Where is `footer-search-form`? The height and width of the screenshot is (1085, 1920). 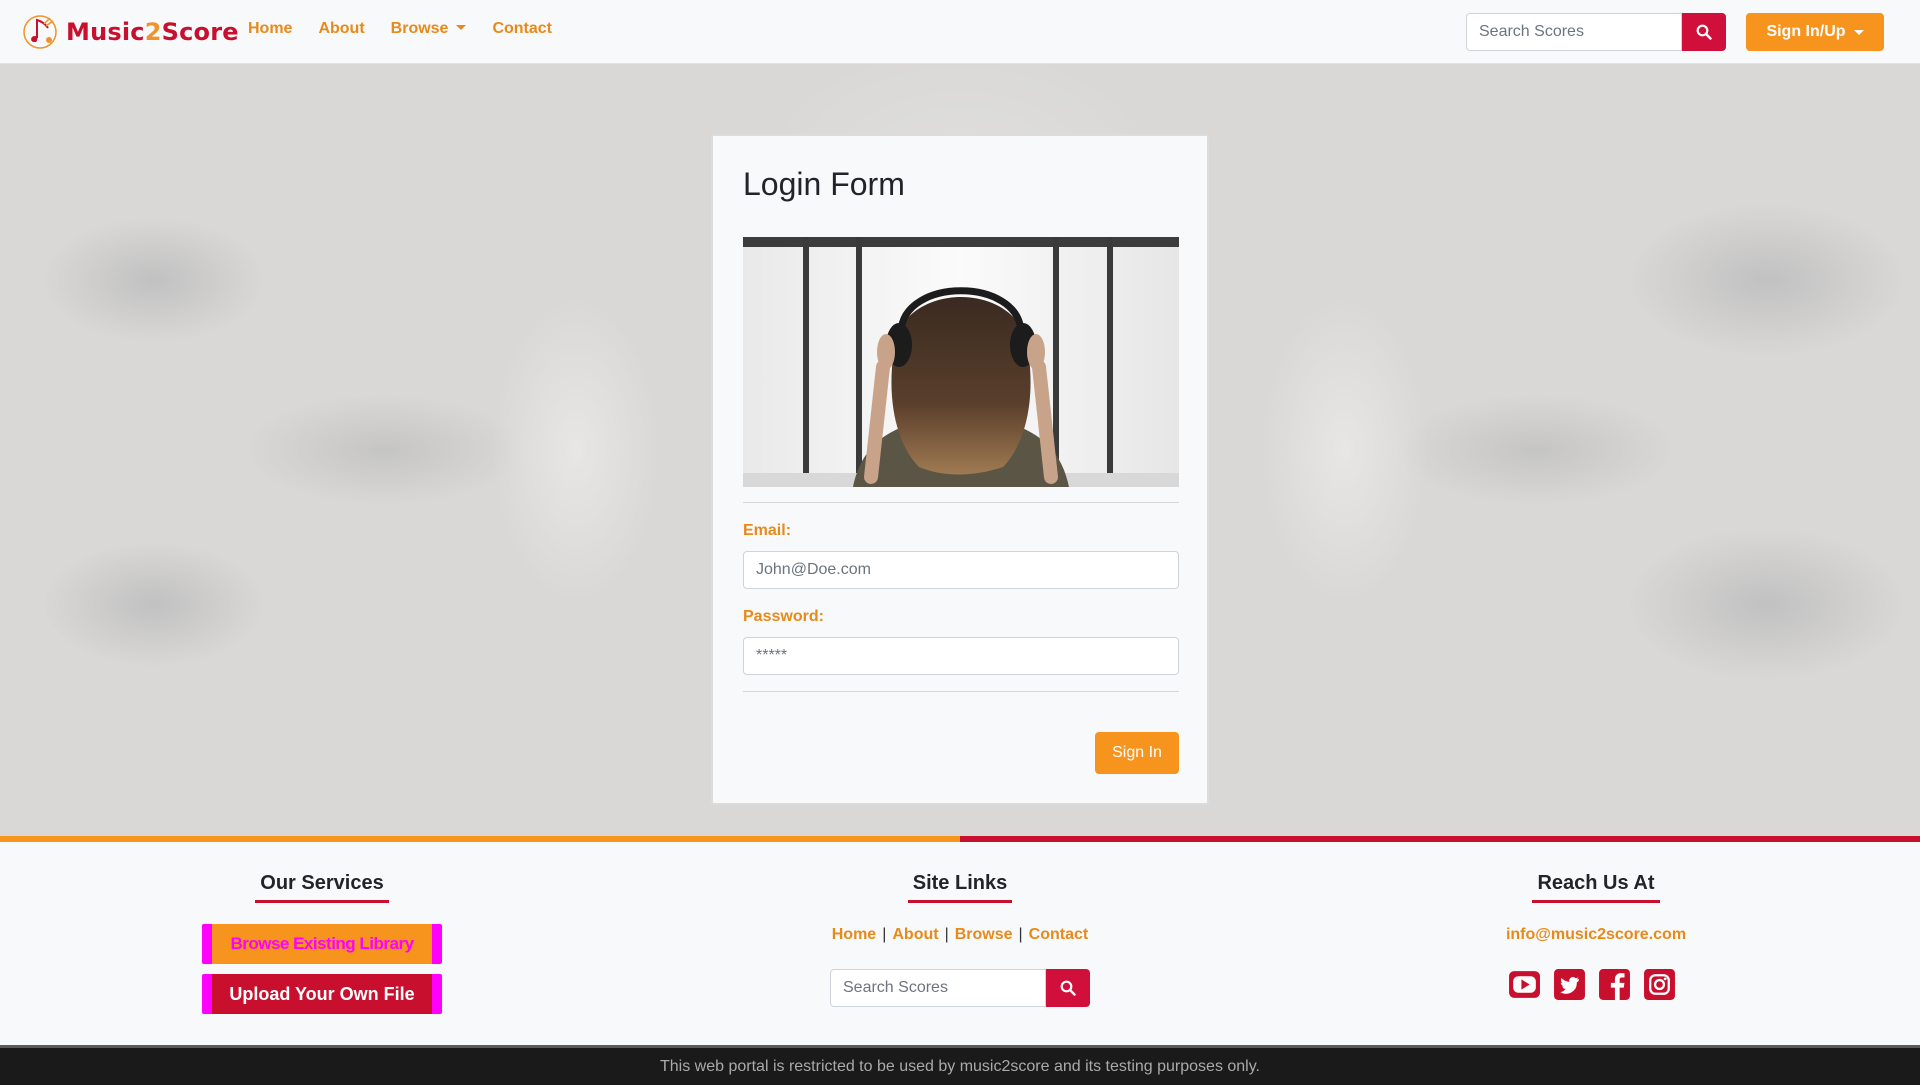
footer-search-form is located at coordinates (960, 988).